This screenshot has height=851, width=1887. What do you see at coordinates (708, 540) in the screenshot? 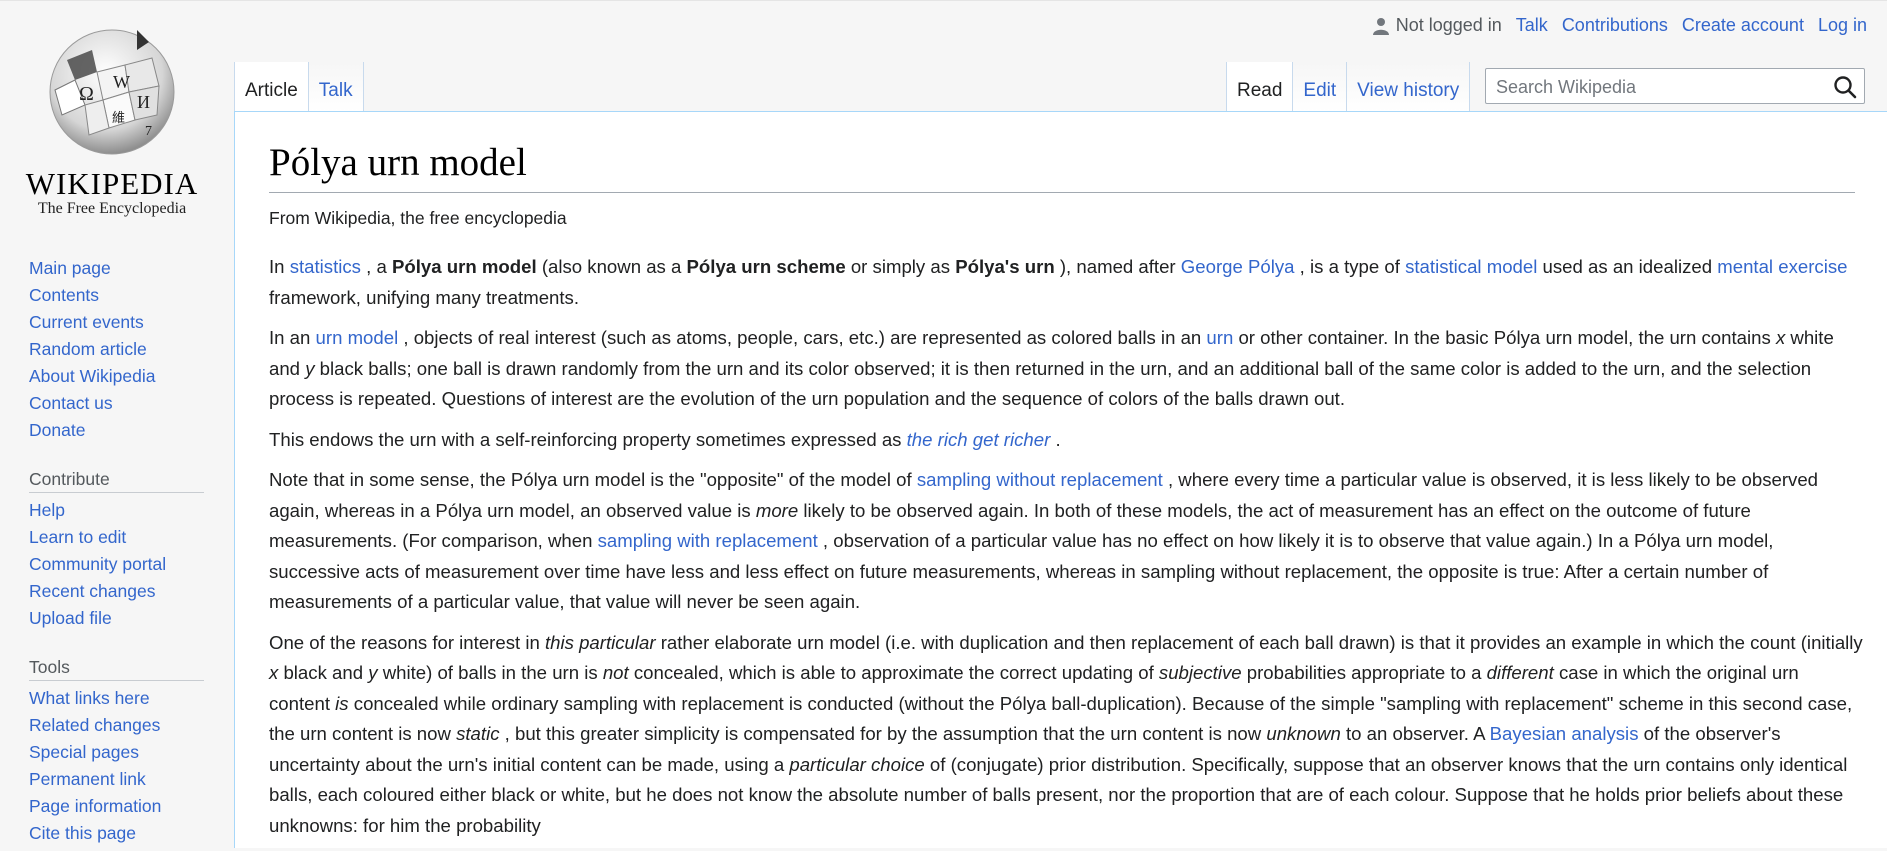
I see `link-sampling-with-replacement: sampling with replacement` at bounding box center [708, 540].